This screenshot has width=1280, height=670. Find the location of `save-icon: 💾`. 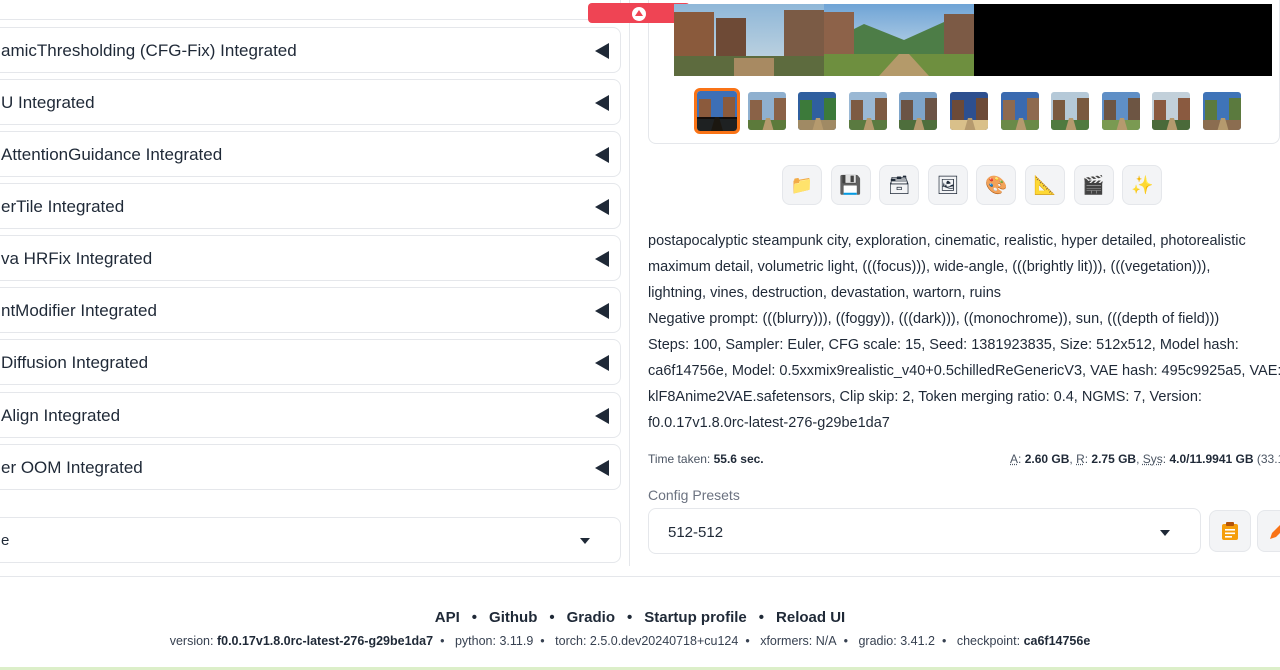

save-icon: 💾 is located at coordinates (850, 184).